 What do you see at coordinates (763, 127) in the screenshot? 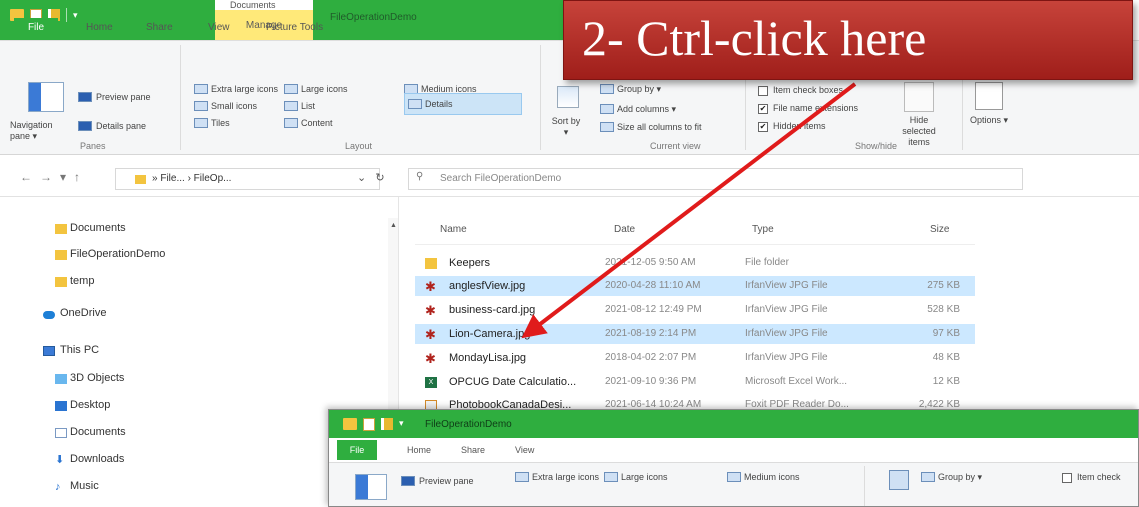
I see `hidden-items-checkbox: ✔` at bounding box center [763, 127].